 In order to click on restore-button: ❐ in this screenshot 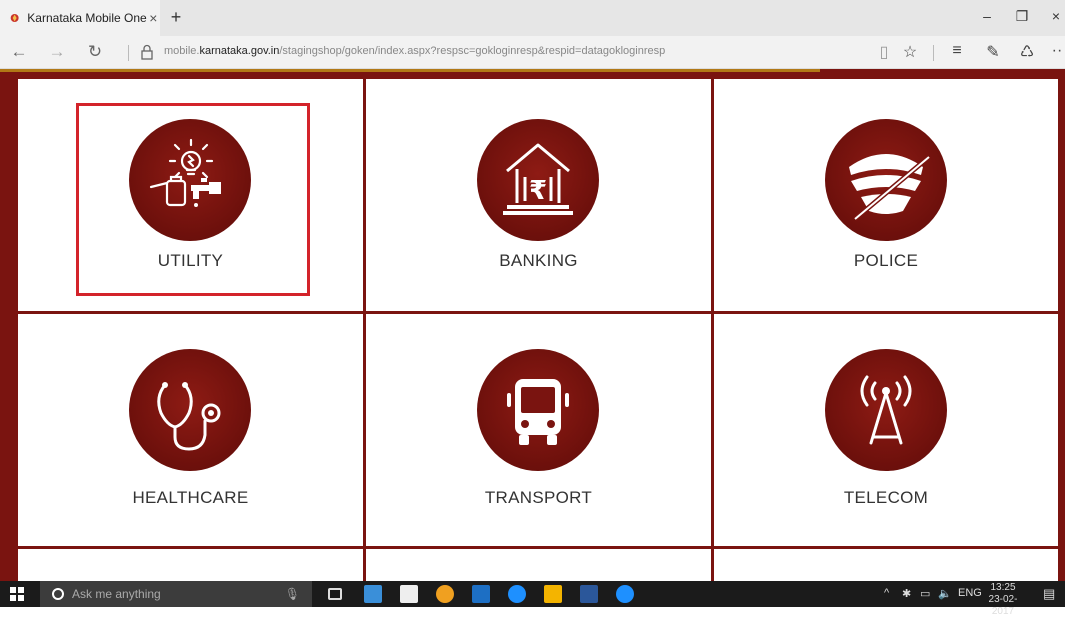, I will do `click(1022, 16)`.